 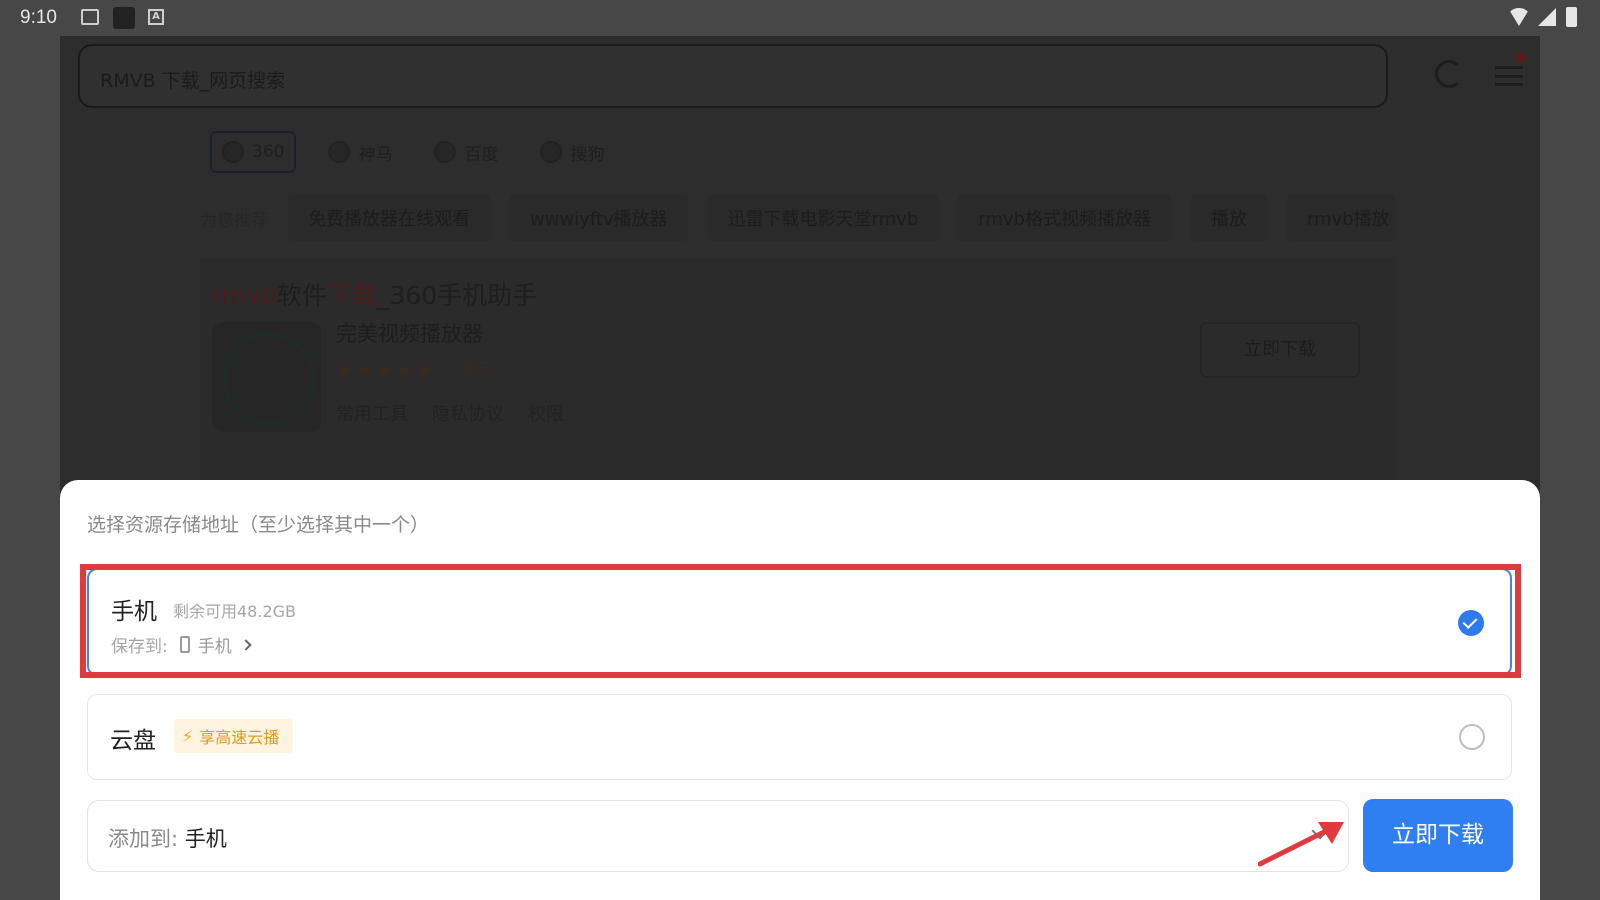 What do you see at coordinates (476, 369) in the screenshot?
I see `rating-score: 9.5` at bounding box center [476, 369].